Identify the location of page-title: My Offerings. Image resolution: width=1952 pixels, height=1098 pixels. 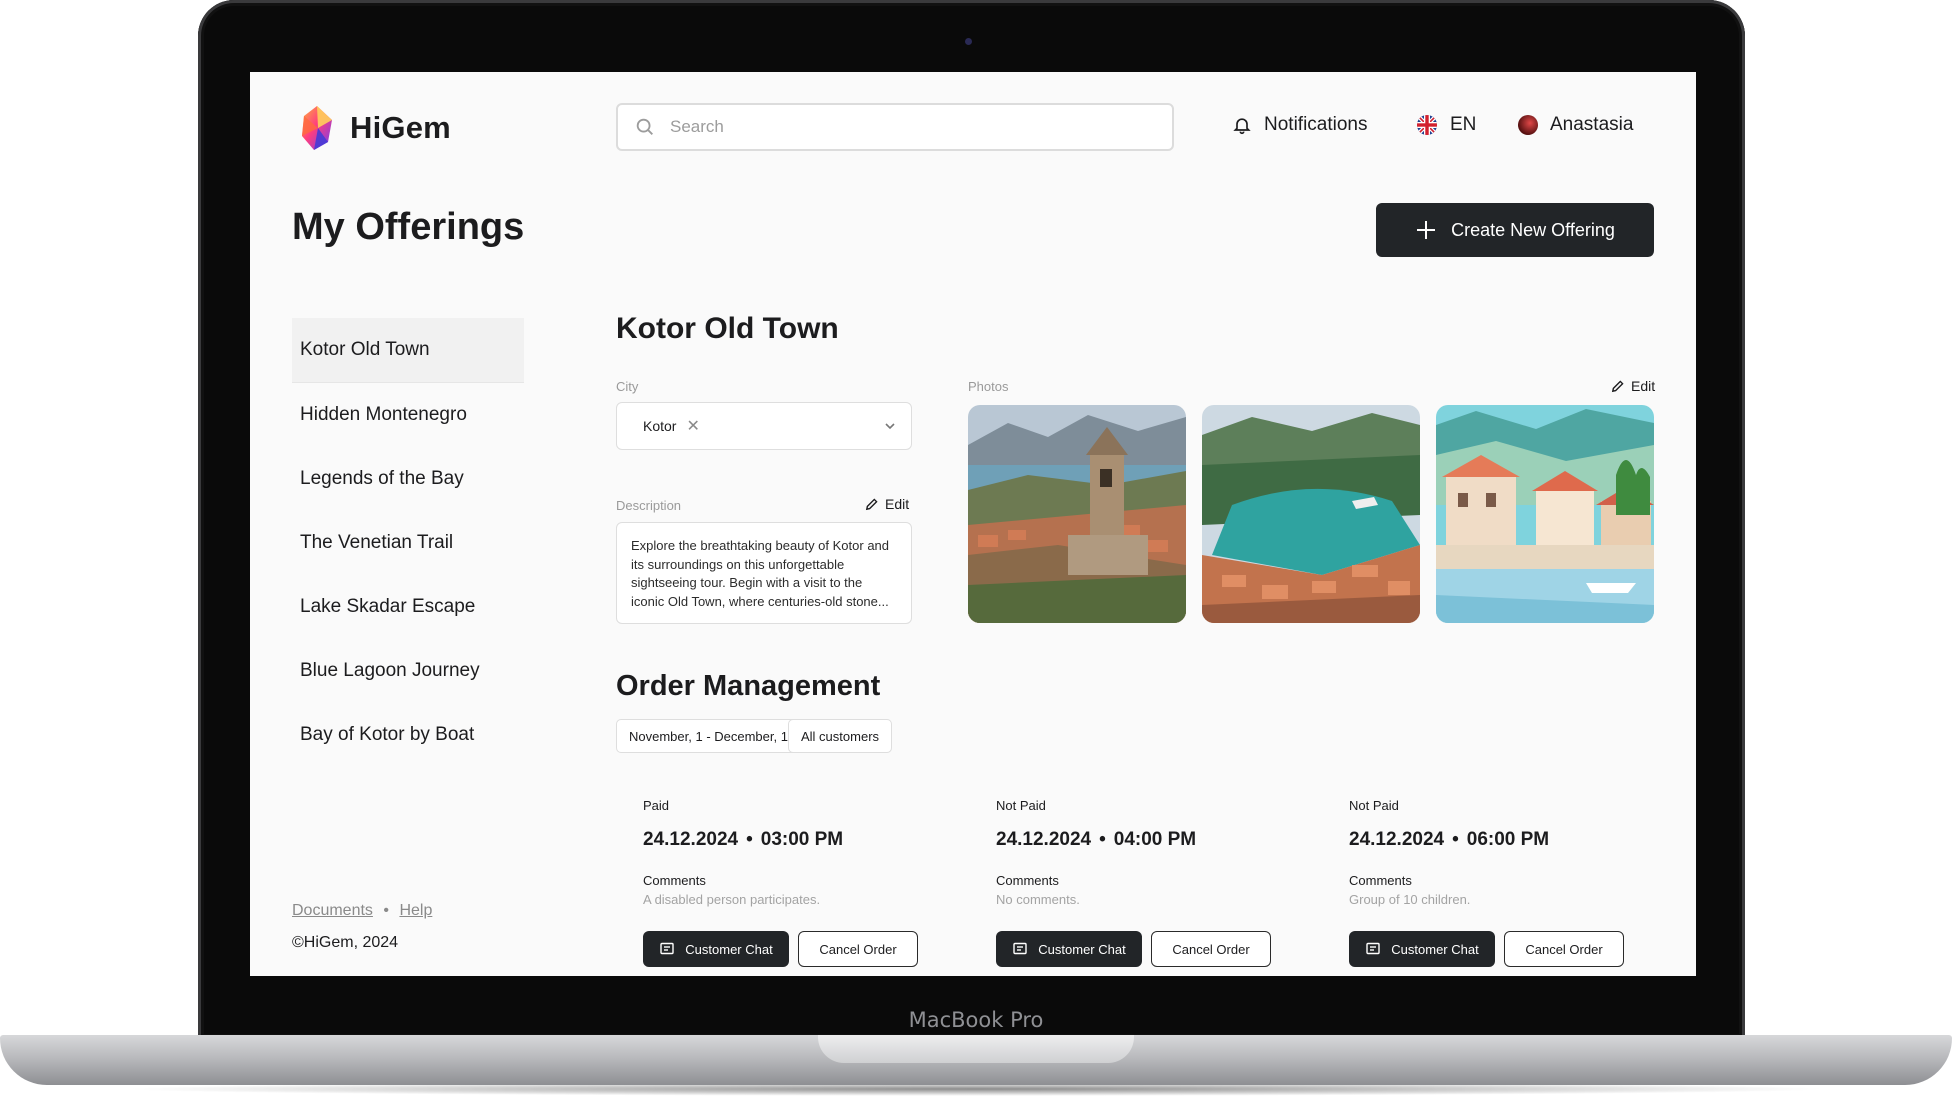
(408, 227).